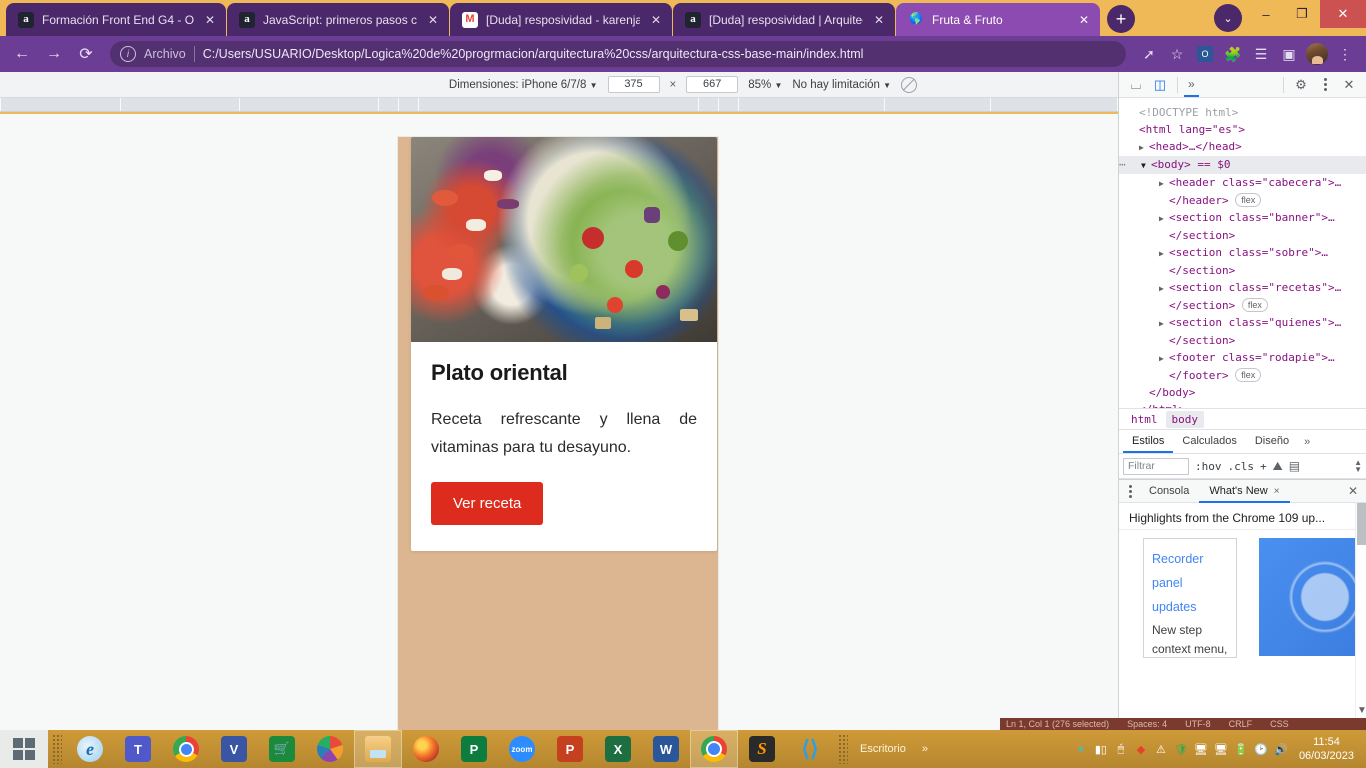 Image resolution: width=1366 pixels, height=768 pixels. What do you see at coordinates (1281, 749) in the screenshot?
I see `volume-icon: 🔊` at bounding box center [1281, 749].